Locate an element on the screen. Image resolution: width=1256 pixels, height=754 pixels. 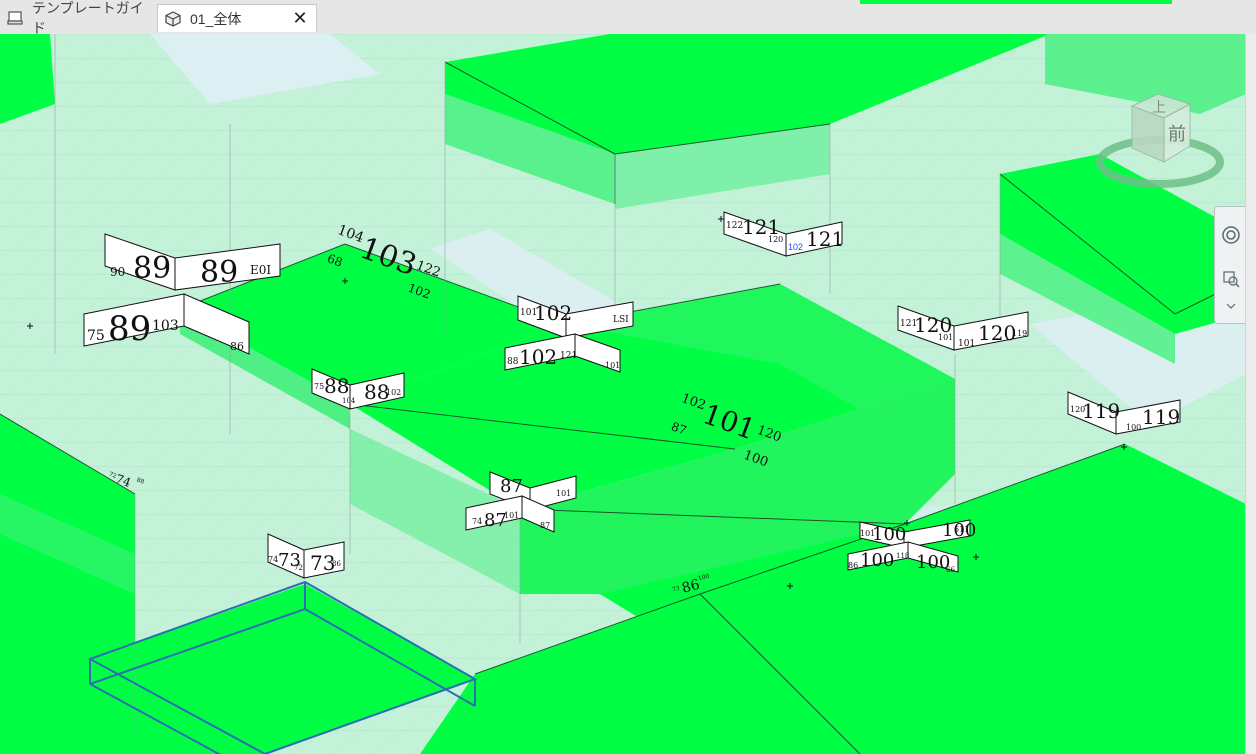
3d-view-icon is located at coordinates (173, 19).